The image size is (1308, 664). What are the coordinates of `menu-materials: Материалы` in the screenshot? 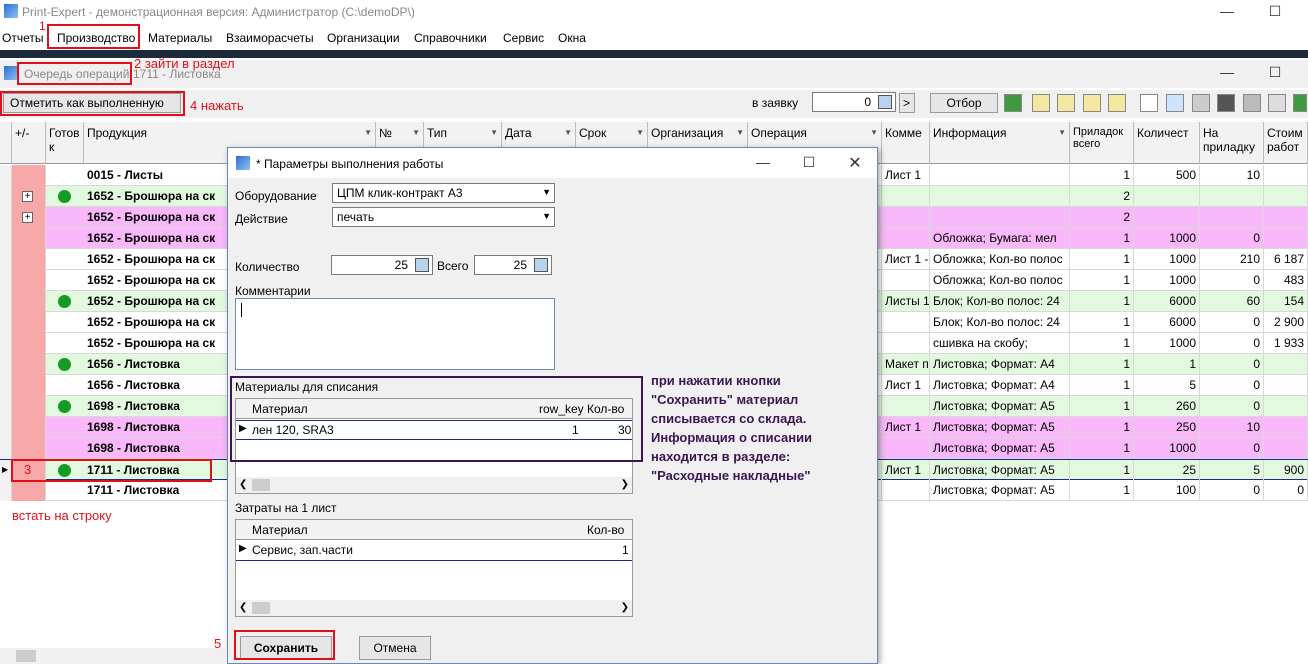 It's located at (180, 38).